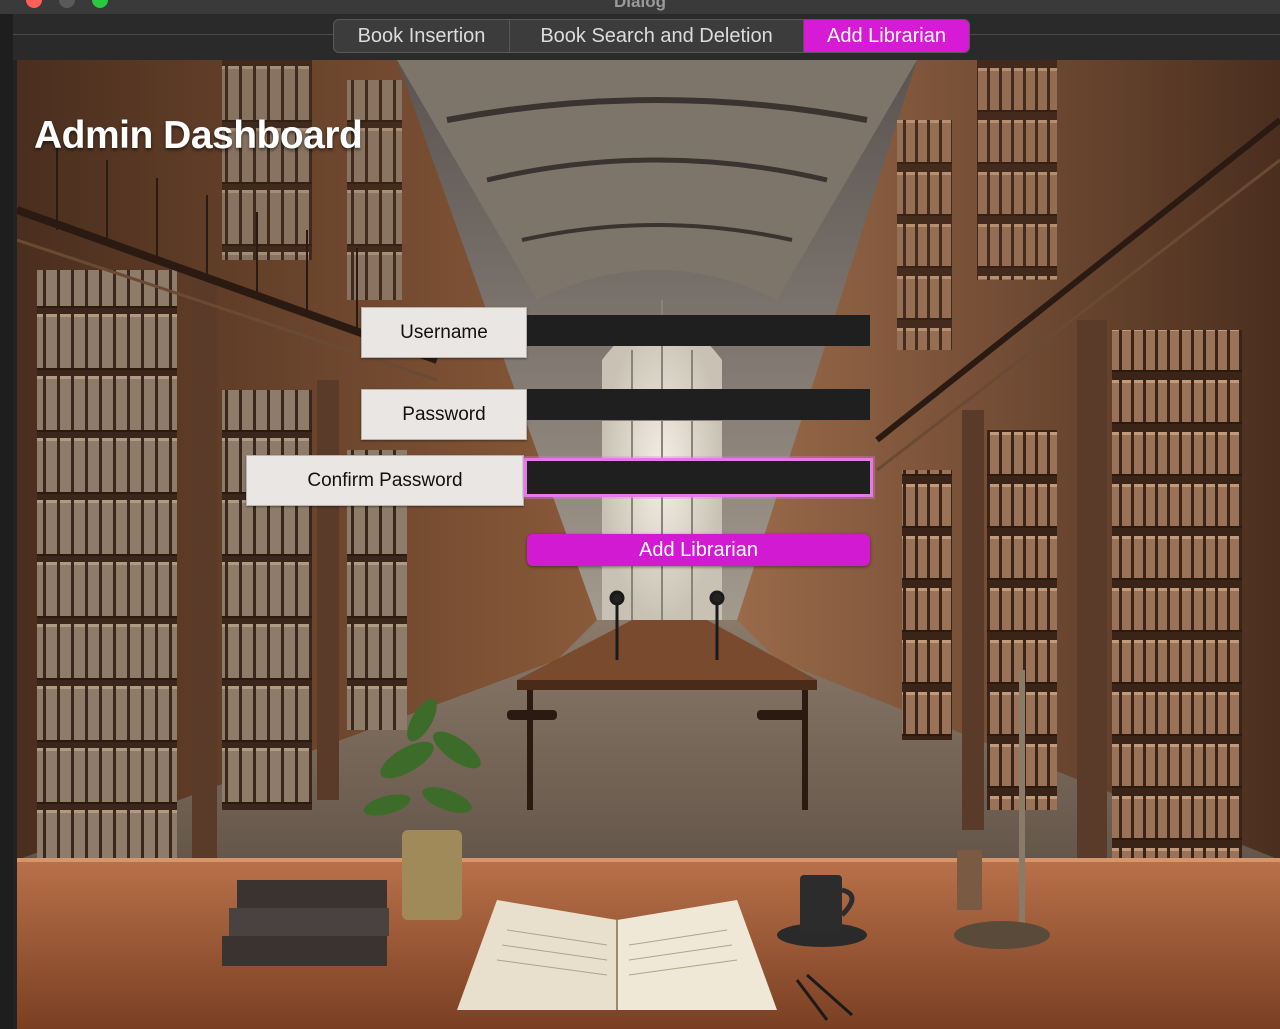 The height and width of the screenshot is (1029, 1280). What do you see at coordinates (6, 521) in the screenshot?
I see `background-window-strip` at bounding box center [6, 521].